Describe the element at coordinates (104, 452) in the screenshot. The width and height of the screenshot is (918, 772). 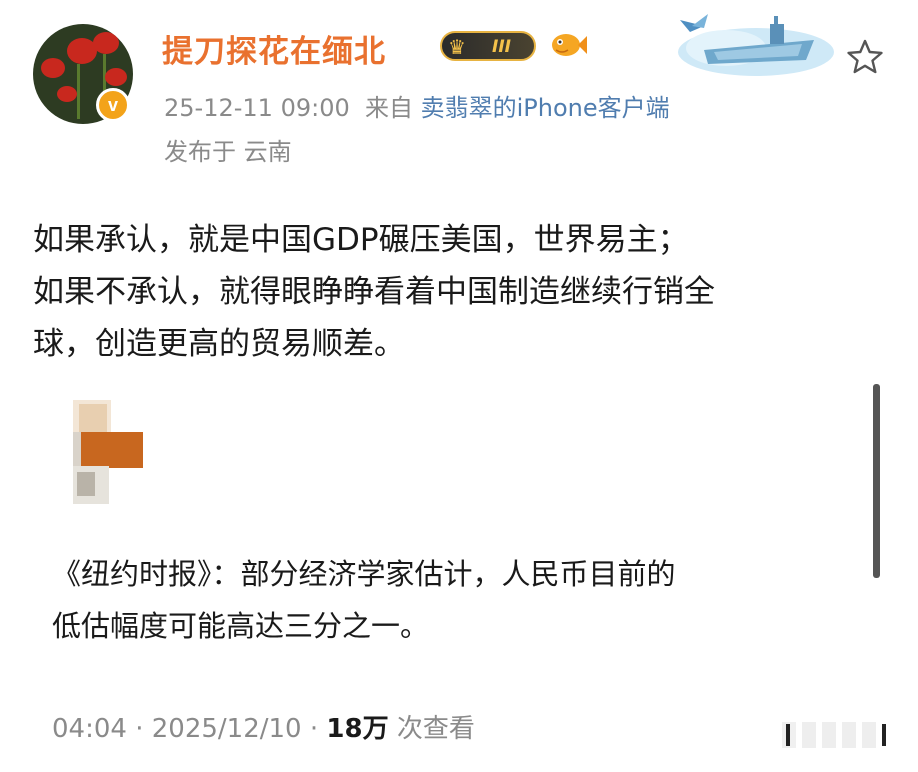
I see `quoted-image-thumbnail` at that location.